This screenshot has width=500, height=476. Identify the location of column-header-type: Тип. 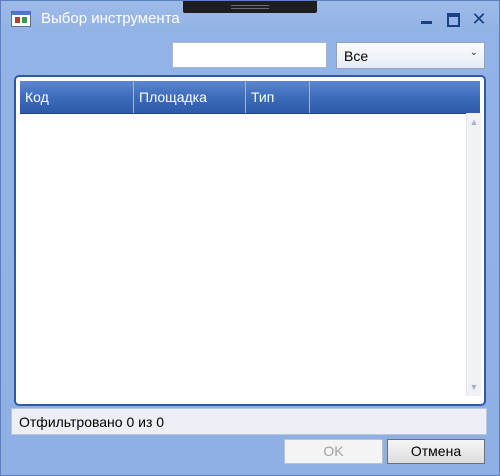
(278, 97).